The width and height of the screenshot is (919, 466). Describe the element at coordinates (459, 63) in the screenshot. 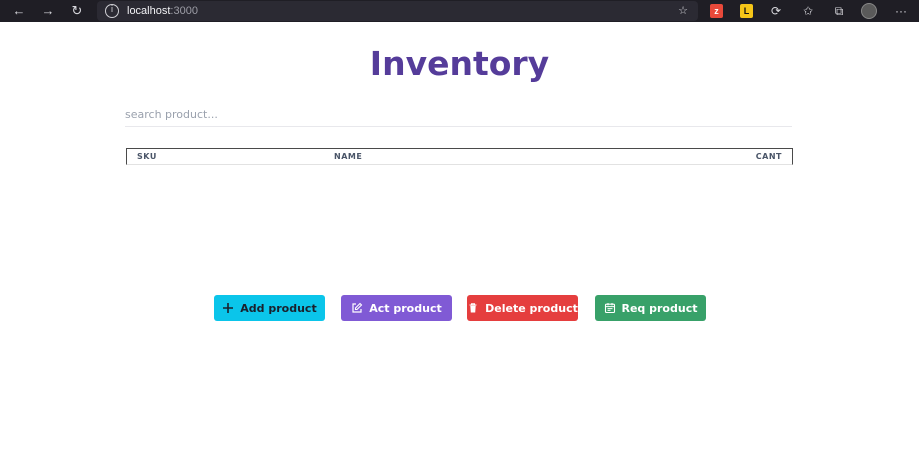

I see `page-title: Inventory` at that location.